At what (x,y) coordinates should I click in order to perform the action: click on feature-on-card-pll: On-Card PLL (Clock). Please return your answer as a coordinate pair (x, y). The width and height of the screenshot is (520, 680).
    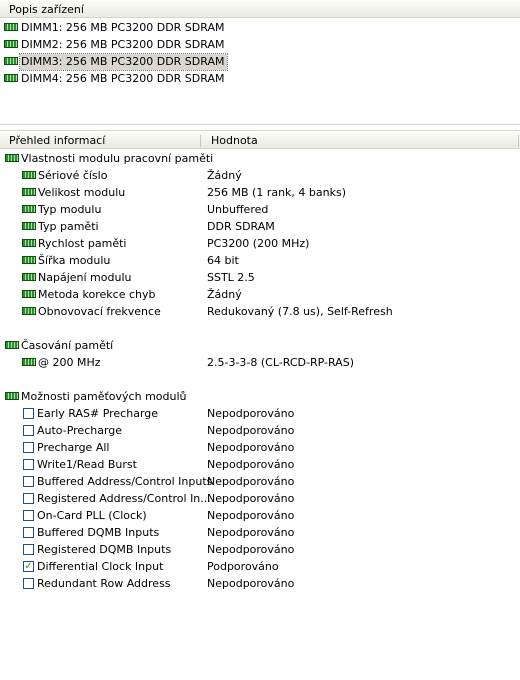
    Looking at the image, I should click on (85, 515).